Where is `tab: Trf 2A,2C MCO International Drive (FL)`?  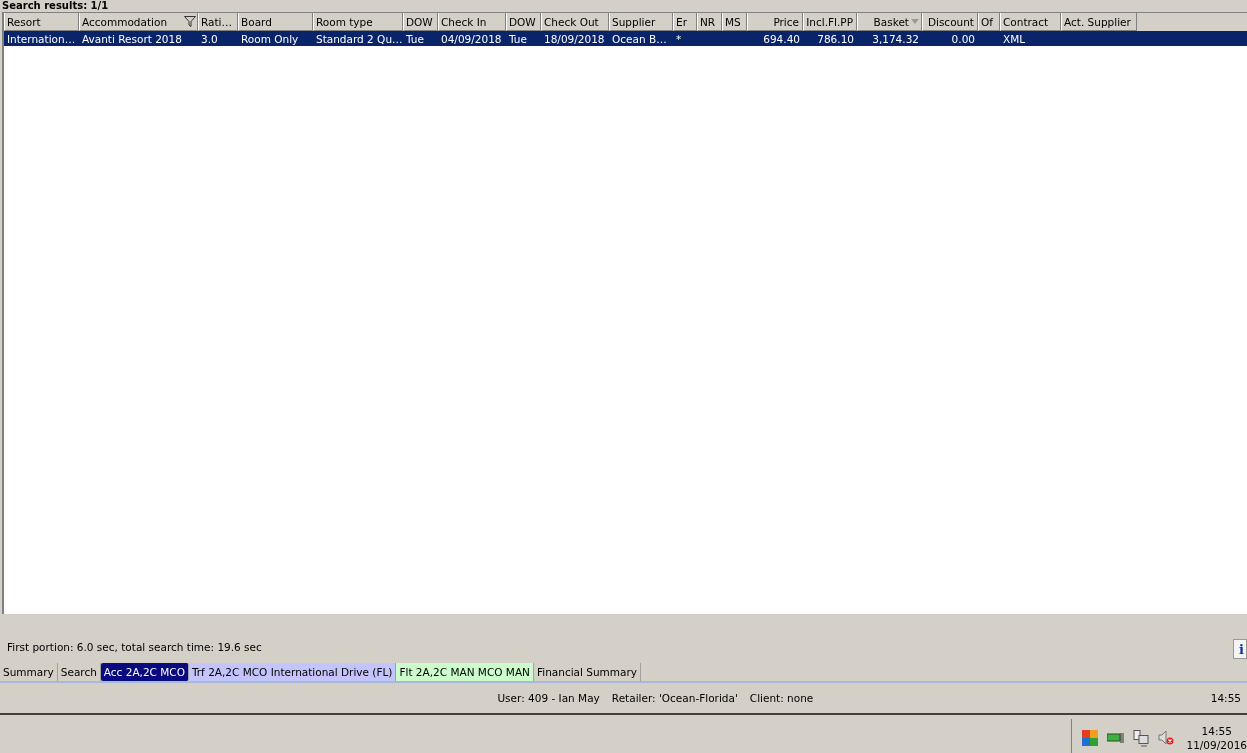 tab: Trf 2A,2C MCO International Drive (FL) is located at coordinates (292, 672).